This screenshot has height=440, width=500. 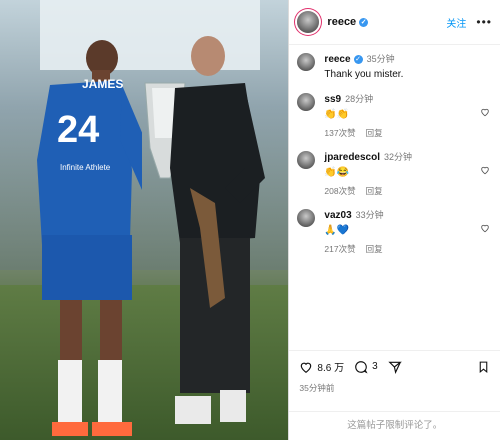 I want to click on comment-time: 33分钟, so click(x=369, y=215).